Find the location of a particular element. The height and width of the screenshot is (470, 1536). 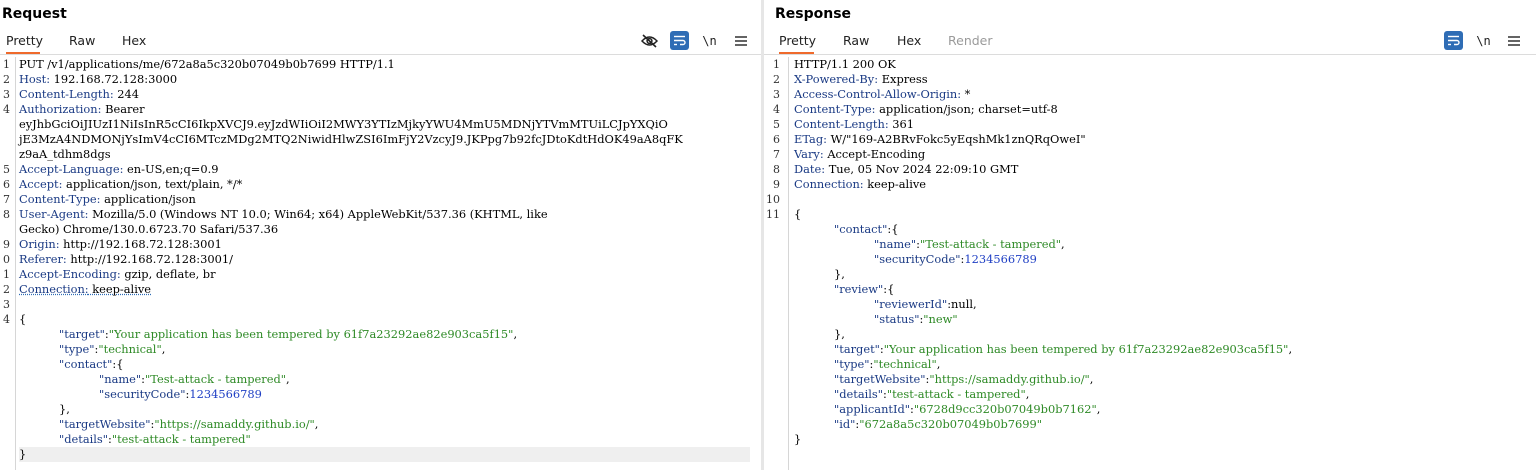

json-string-value: "6728d9cc320b07049b0b7162" is located at coordinates (1005, 409).